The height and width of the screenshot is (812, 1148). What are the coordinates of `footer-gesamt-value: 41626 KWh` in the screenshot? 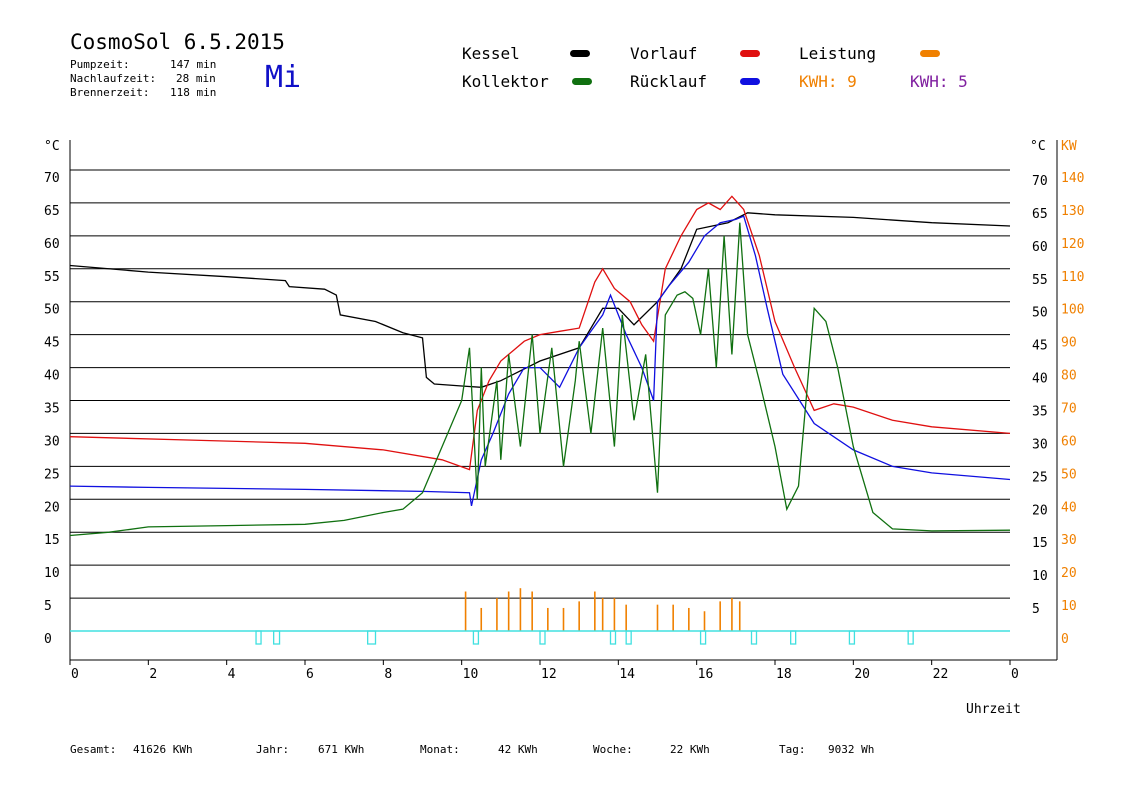 It's located at (163, 749).